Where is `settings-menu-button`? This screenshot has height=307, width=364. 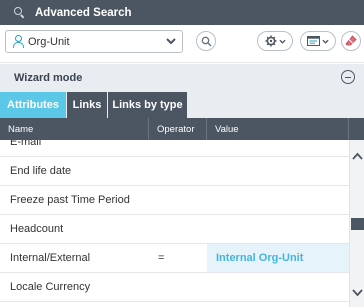
settings-menu-button is located at coordinates (275, 41).